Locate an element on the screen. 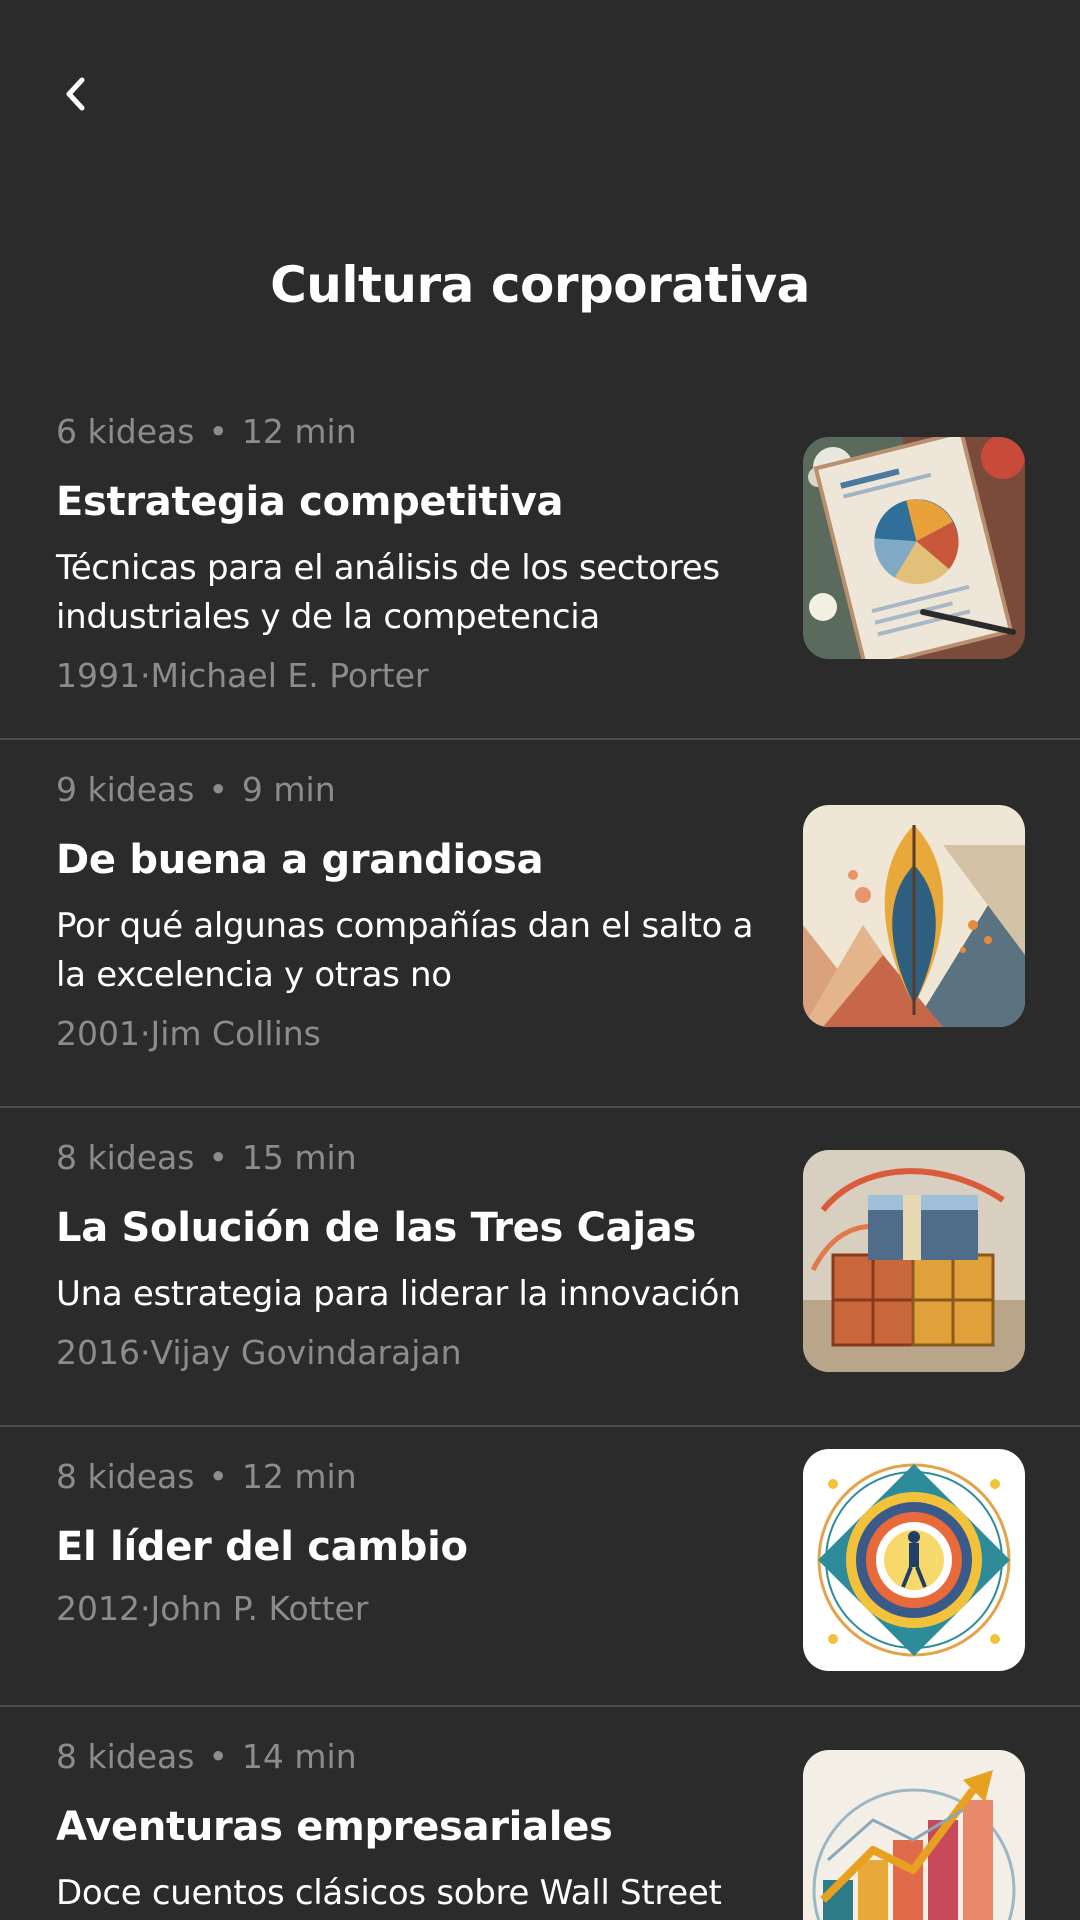  book-byline: 1991·Michael E. Porter is located at coordinates (411, 676).